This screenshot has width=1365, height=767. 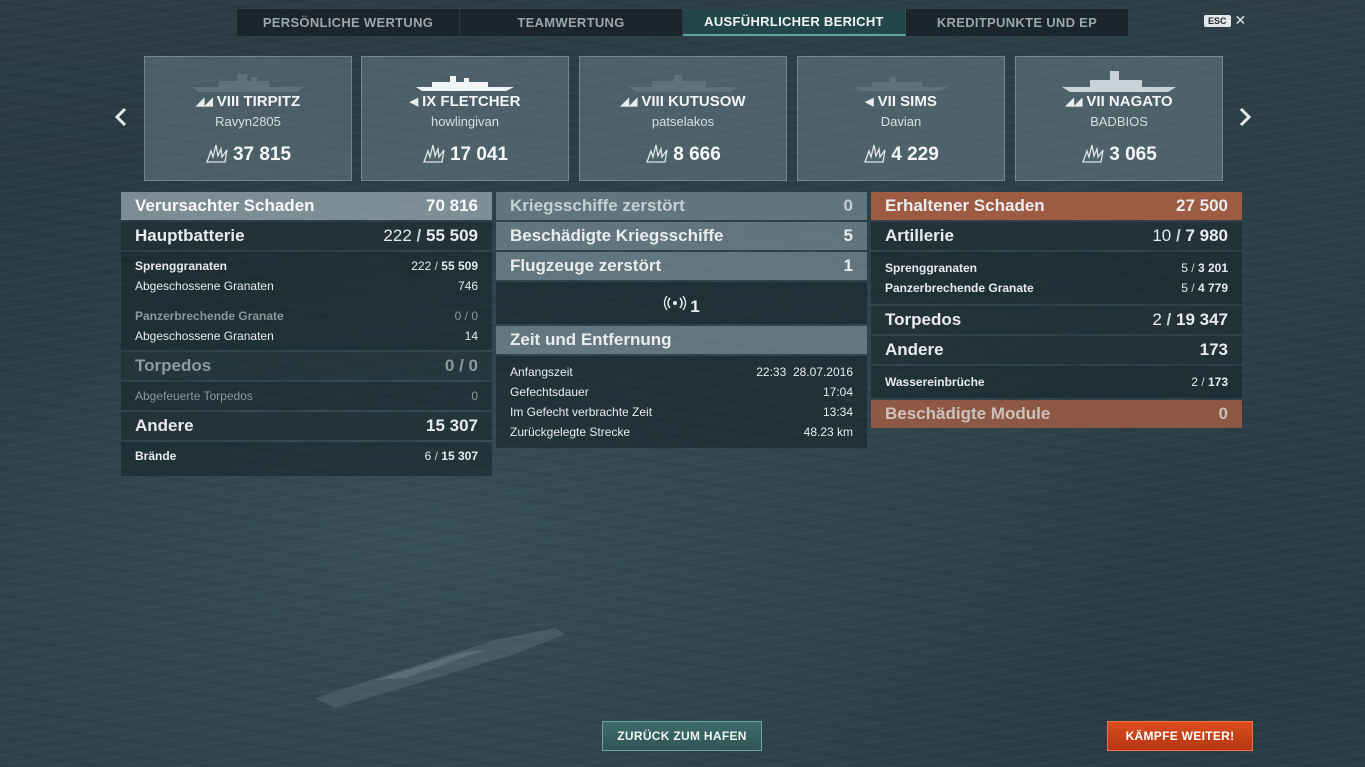 I want to click on damage-value: 3 065, so click(x=1119, y=154).